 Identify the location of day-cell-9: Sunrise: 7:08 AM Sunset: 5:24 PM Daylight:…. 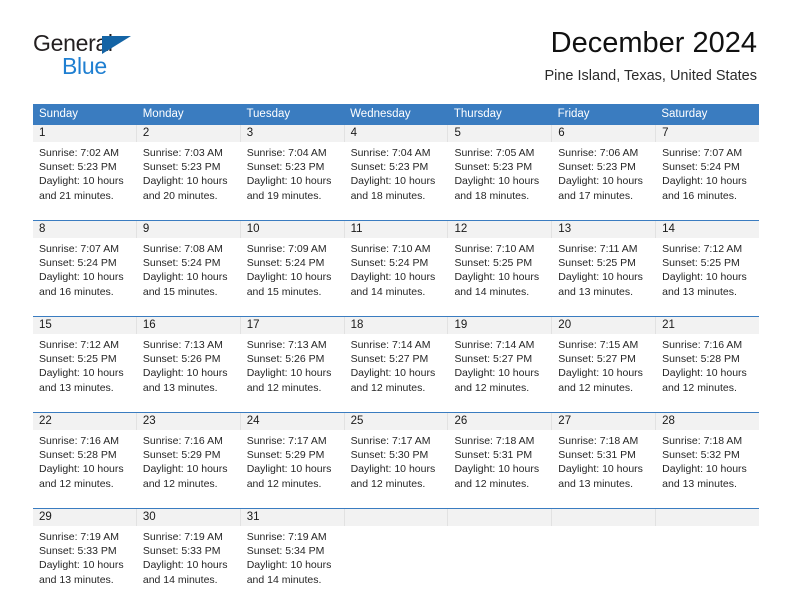
(187, 273).